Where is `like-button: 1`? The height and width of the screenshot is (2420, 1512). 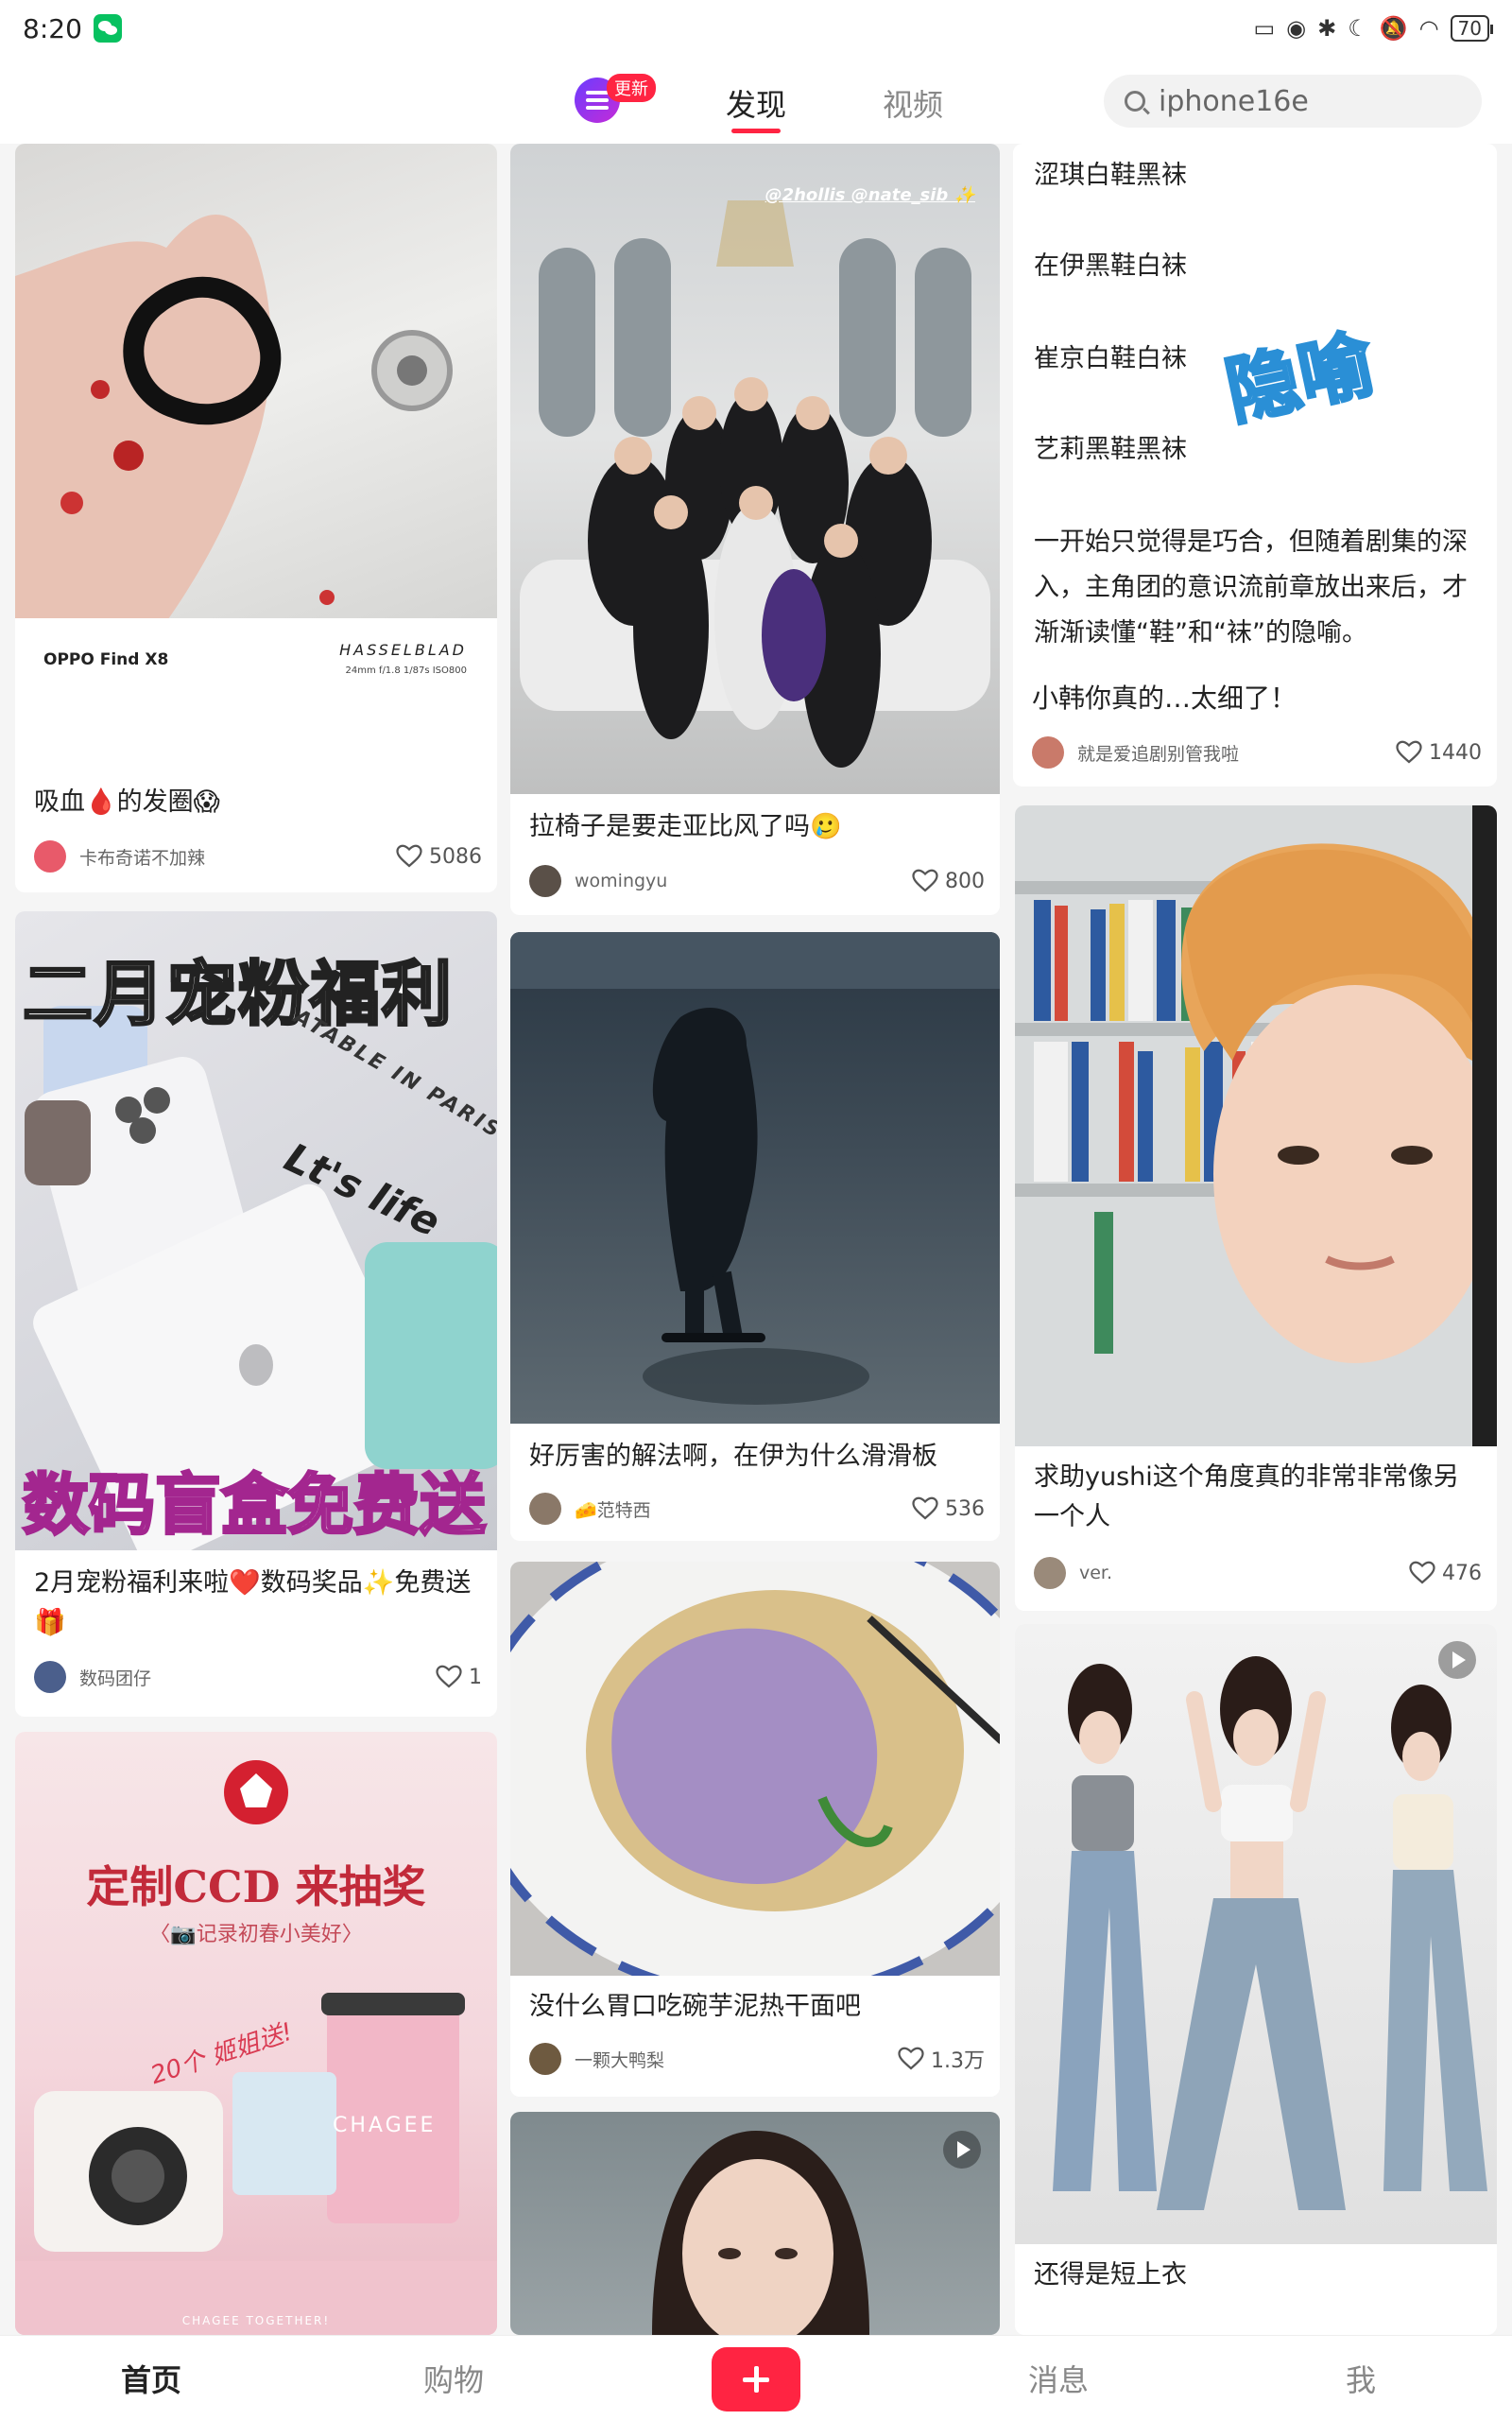 like-button: 1 is located at coordinates (458, 1677).